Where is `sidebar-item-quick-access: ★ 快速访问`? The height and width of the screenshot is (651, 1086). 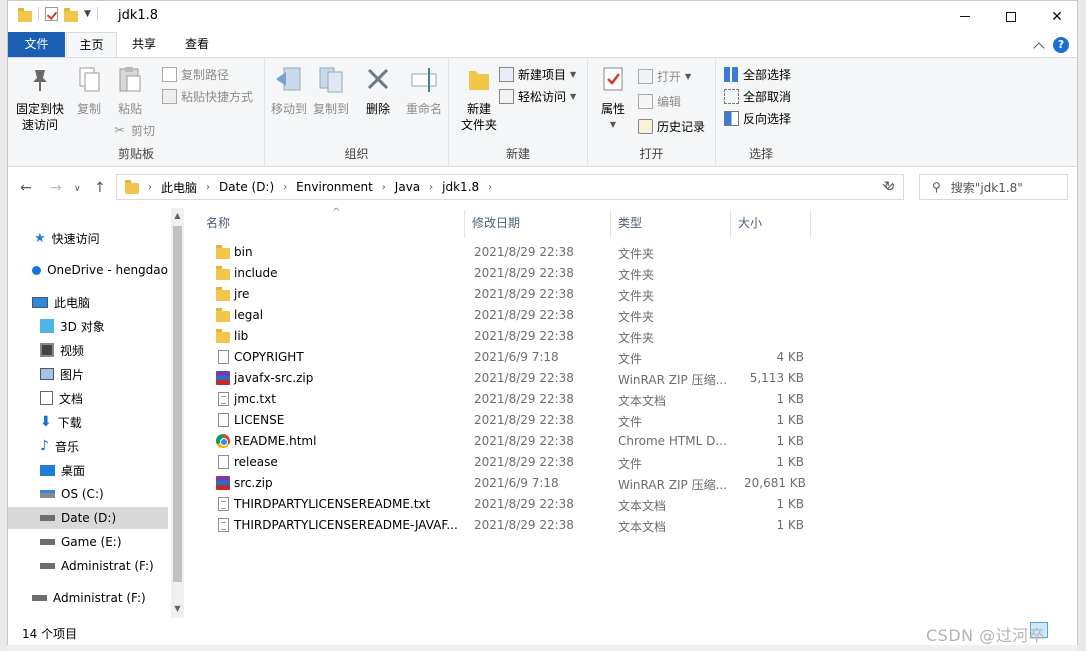
sidebar-item-quick-access: ★ 快速访问 is located at coordinates (88, 238).